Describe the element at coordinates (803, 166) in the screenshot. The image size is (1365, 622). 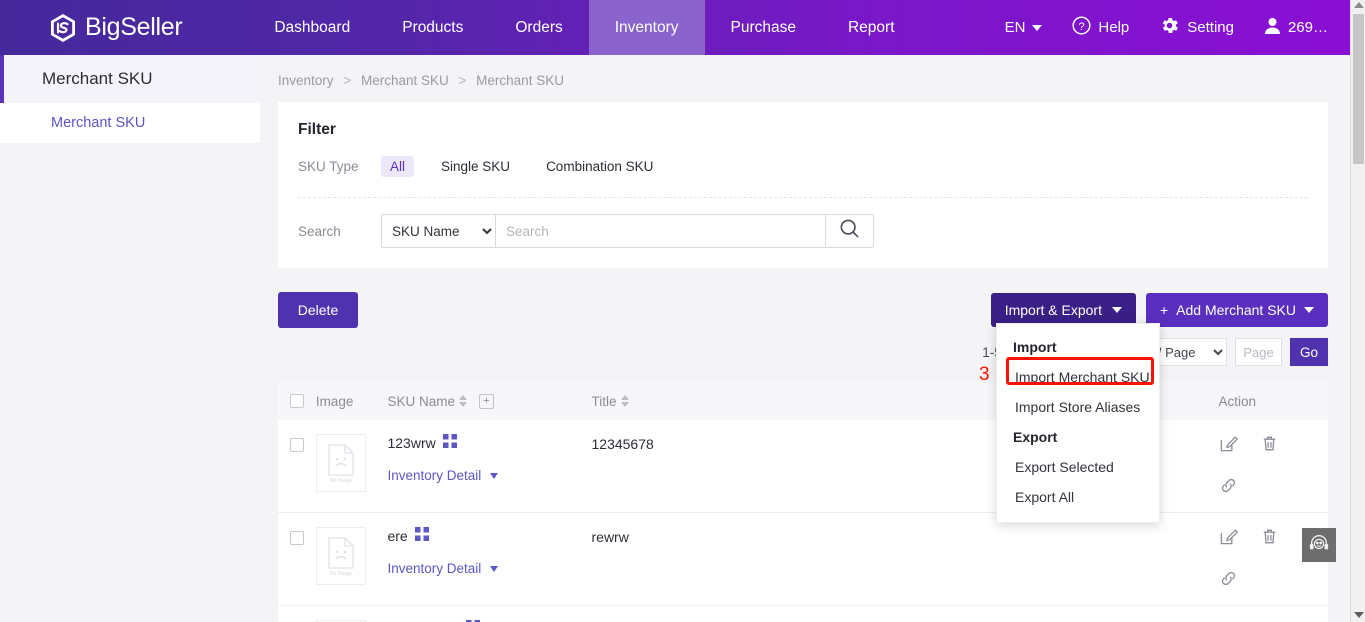
I see `sku-type-row: SKU Type All Single SKU Combination SKU` at that location.